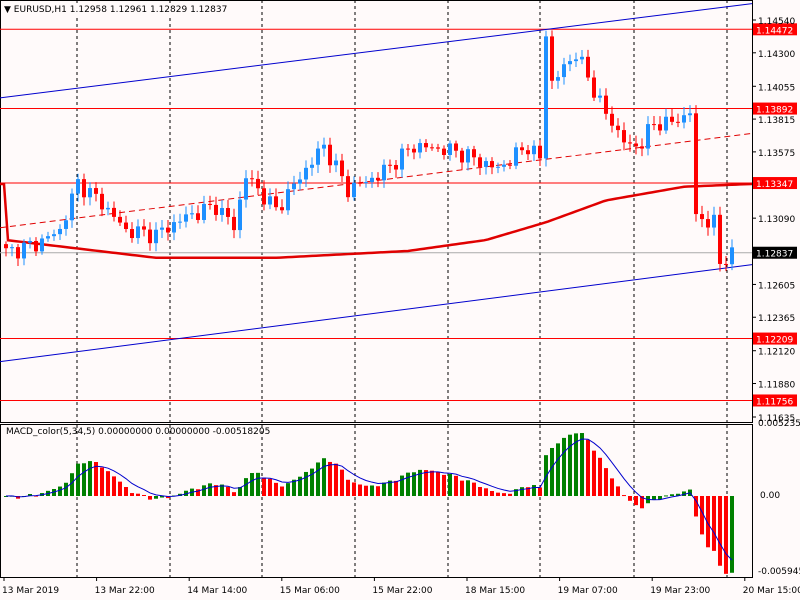 The height and width of the screenshot is (600, 800). What do you see at coordinates (588, 591) in the screenshot?
I see `time-tick-label: 19 Mar 07:00` at bounding box center [588, 591].